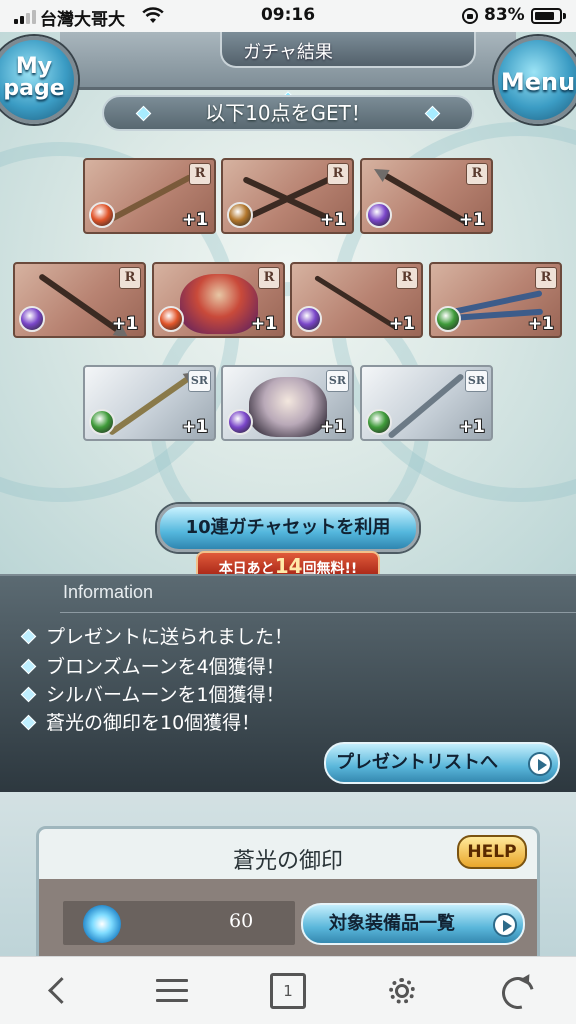 This screenshot has width=576, height=1024. Describe the element at coordinates (288, 52) in the screenshot. I see `page-title: ガチャ結果` at that location.